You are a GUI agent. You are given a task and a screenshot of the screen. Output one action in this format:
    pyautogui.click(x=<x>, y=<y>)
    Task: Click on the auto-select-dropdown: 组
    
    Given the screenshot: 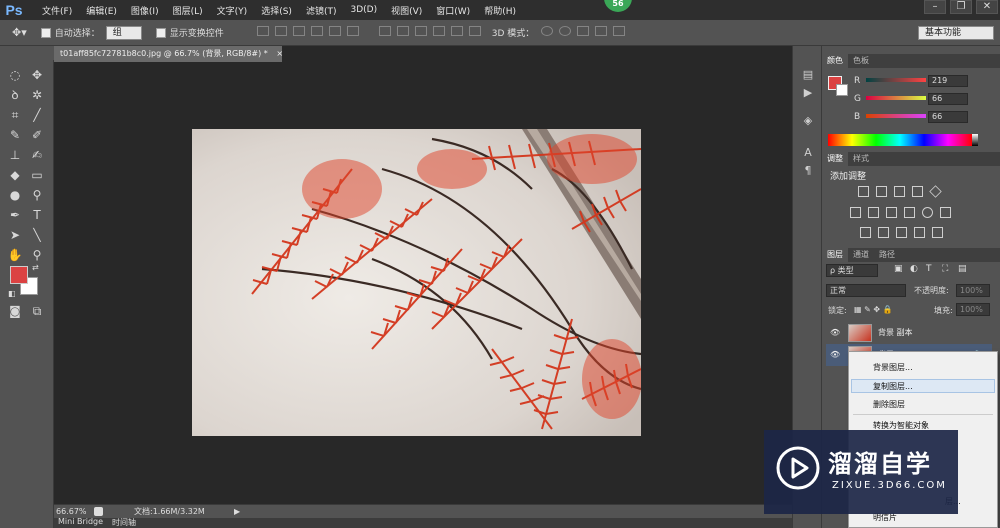 What is the action you would take?
    pyautogui.click(x=123, y=32)
    